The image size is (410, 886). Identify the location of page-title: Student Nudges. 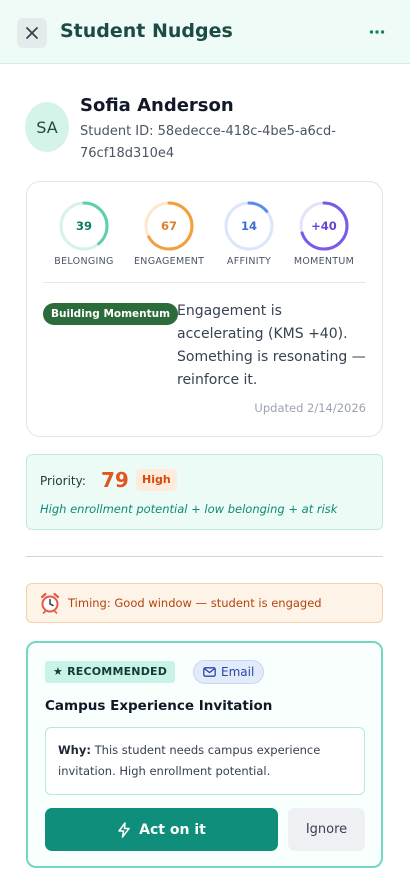
(146, 31).